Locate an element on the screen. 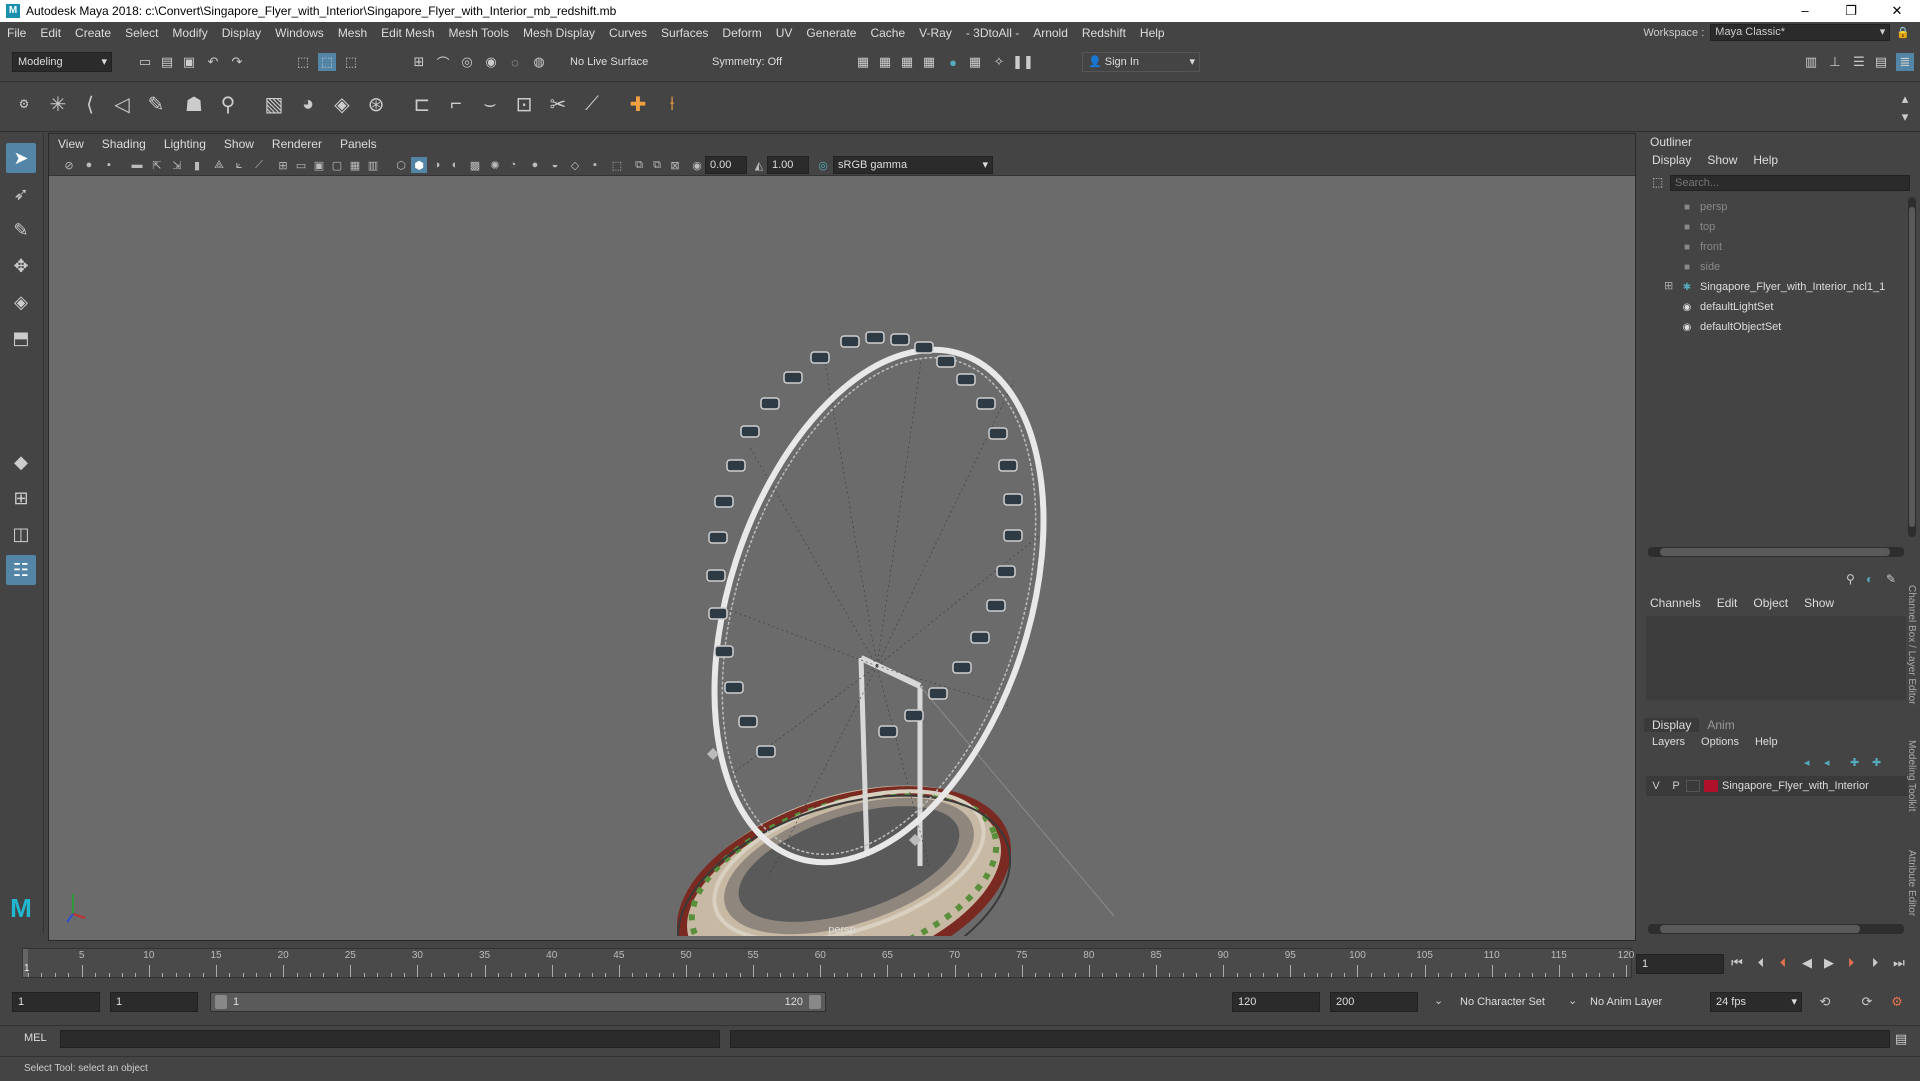 The image size is (1920, 1081). channels-menu: Channels is located at coordinates (1675, 603).